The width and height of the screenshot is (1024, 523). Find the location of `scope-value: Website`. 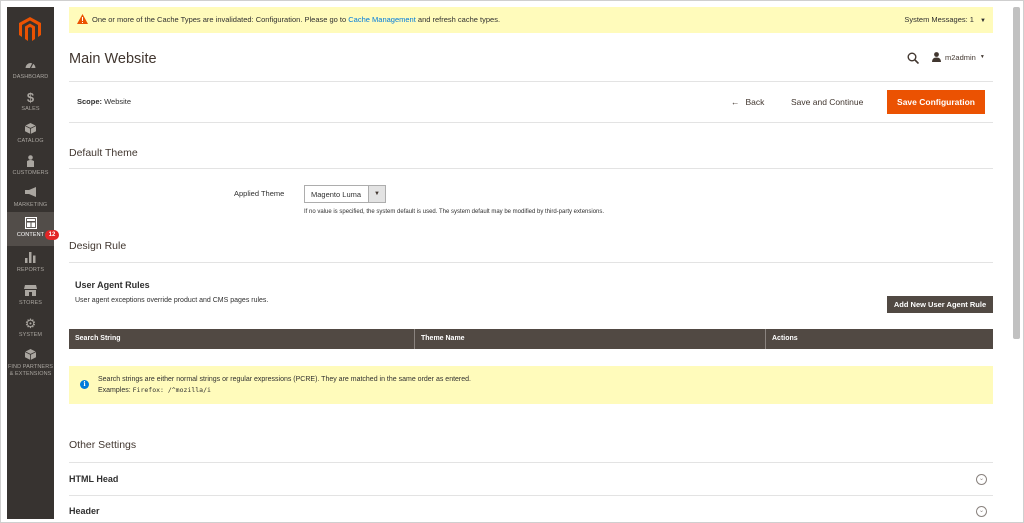

scope-value: Website is located at coordinates (118, 101).